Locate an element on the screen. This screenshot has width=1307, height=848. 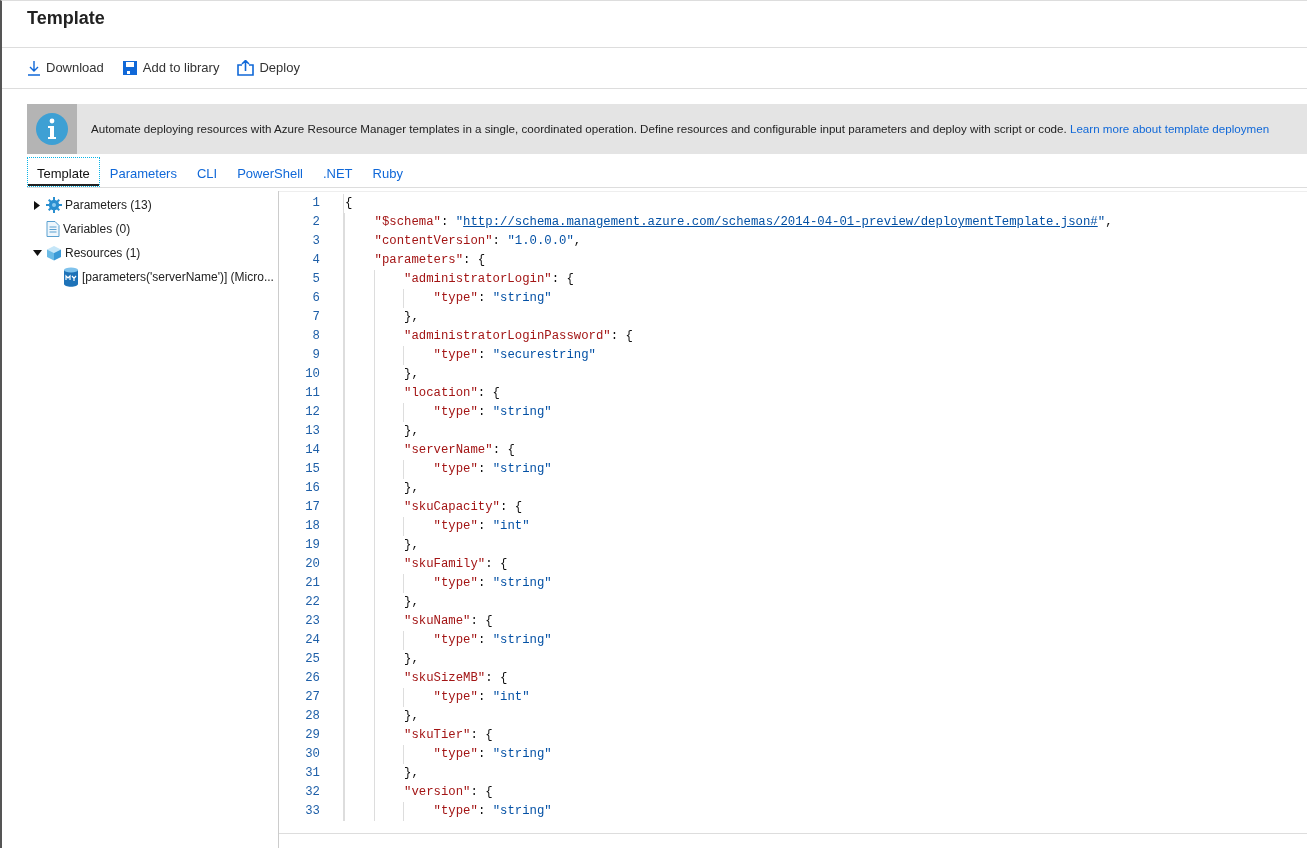
line-number: 20 is located at coordinates (312, 564).